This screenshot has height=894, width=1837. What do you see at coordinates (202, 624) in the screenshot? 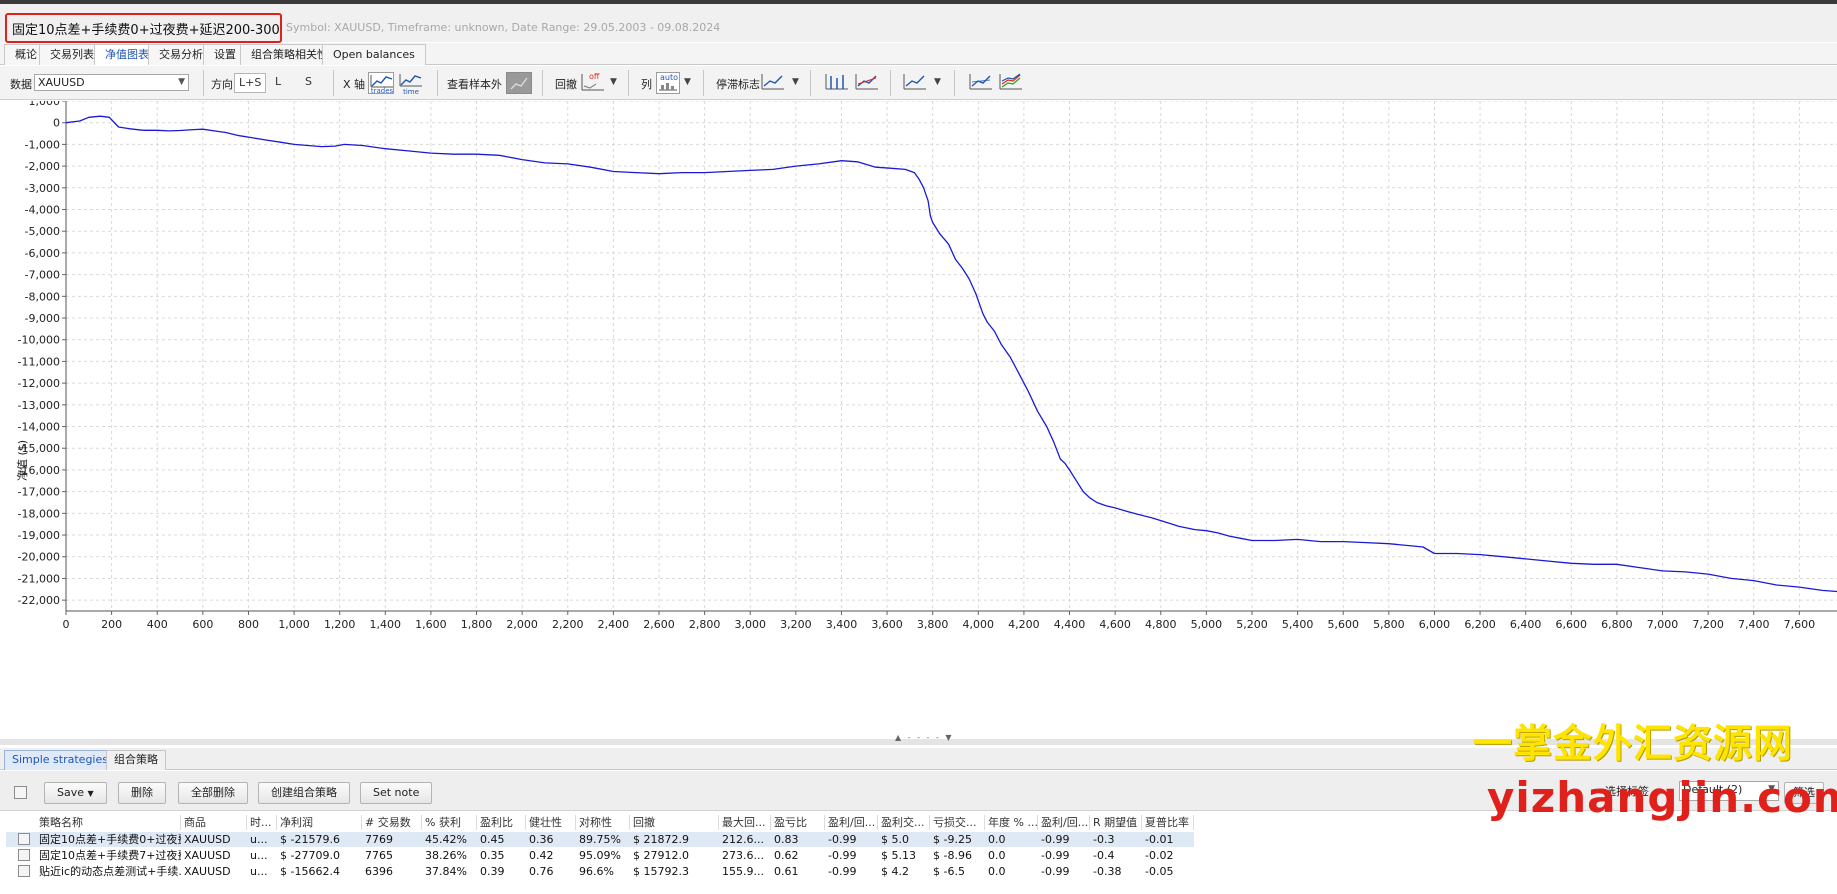
I see `x-tick-label: 600` at bounding box center [202, 624].